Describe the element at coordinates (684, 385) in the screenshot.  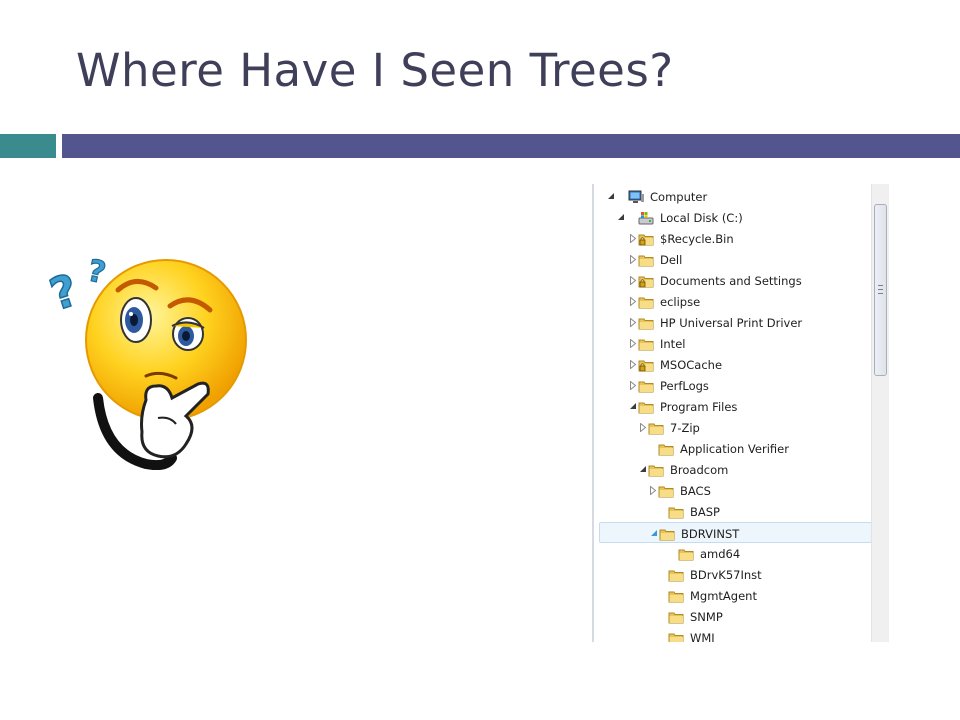
I see `tree-item-label: PerfLogs` at that location.